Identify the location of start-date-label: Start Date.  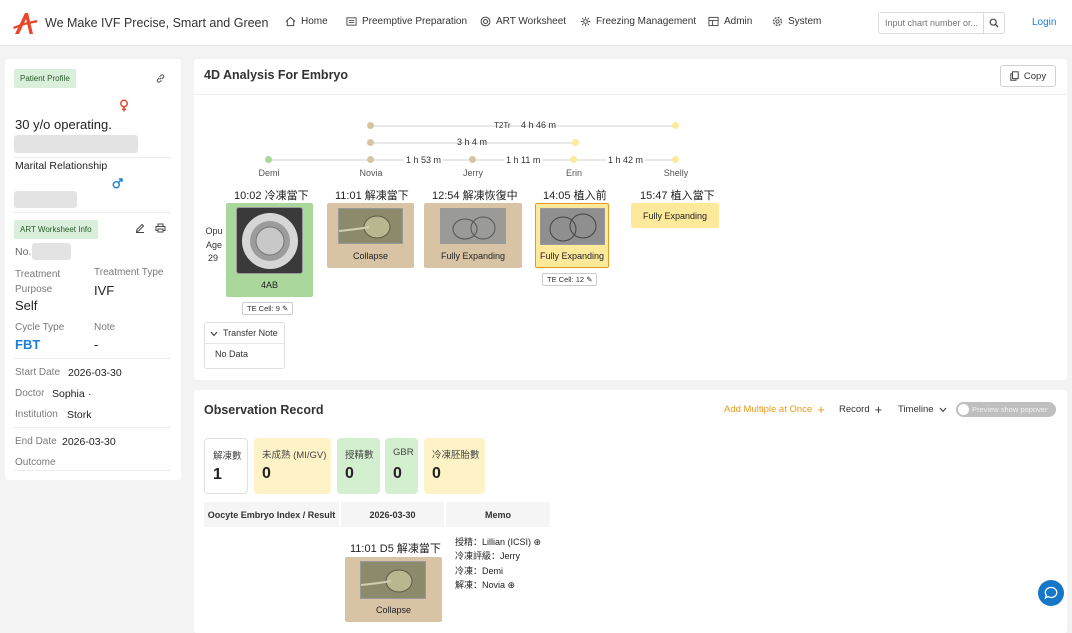
(38, 372).